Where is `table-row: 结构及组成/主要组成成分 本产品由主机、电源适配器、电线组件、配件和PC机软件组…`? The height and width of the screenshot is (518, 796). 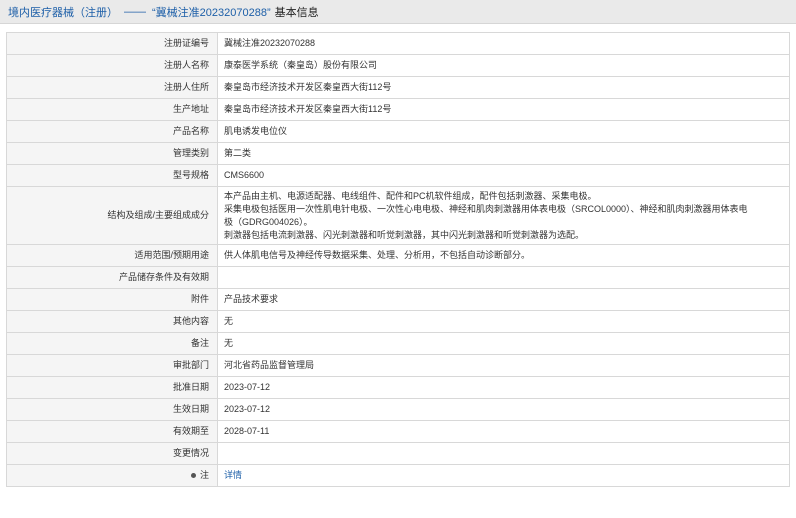 table-row: 结构及组成/主要组成成分 本产品由主机、电源适配器、电线组件、配件和PC机软件组… is located at coordinates (398, 215).